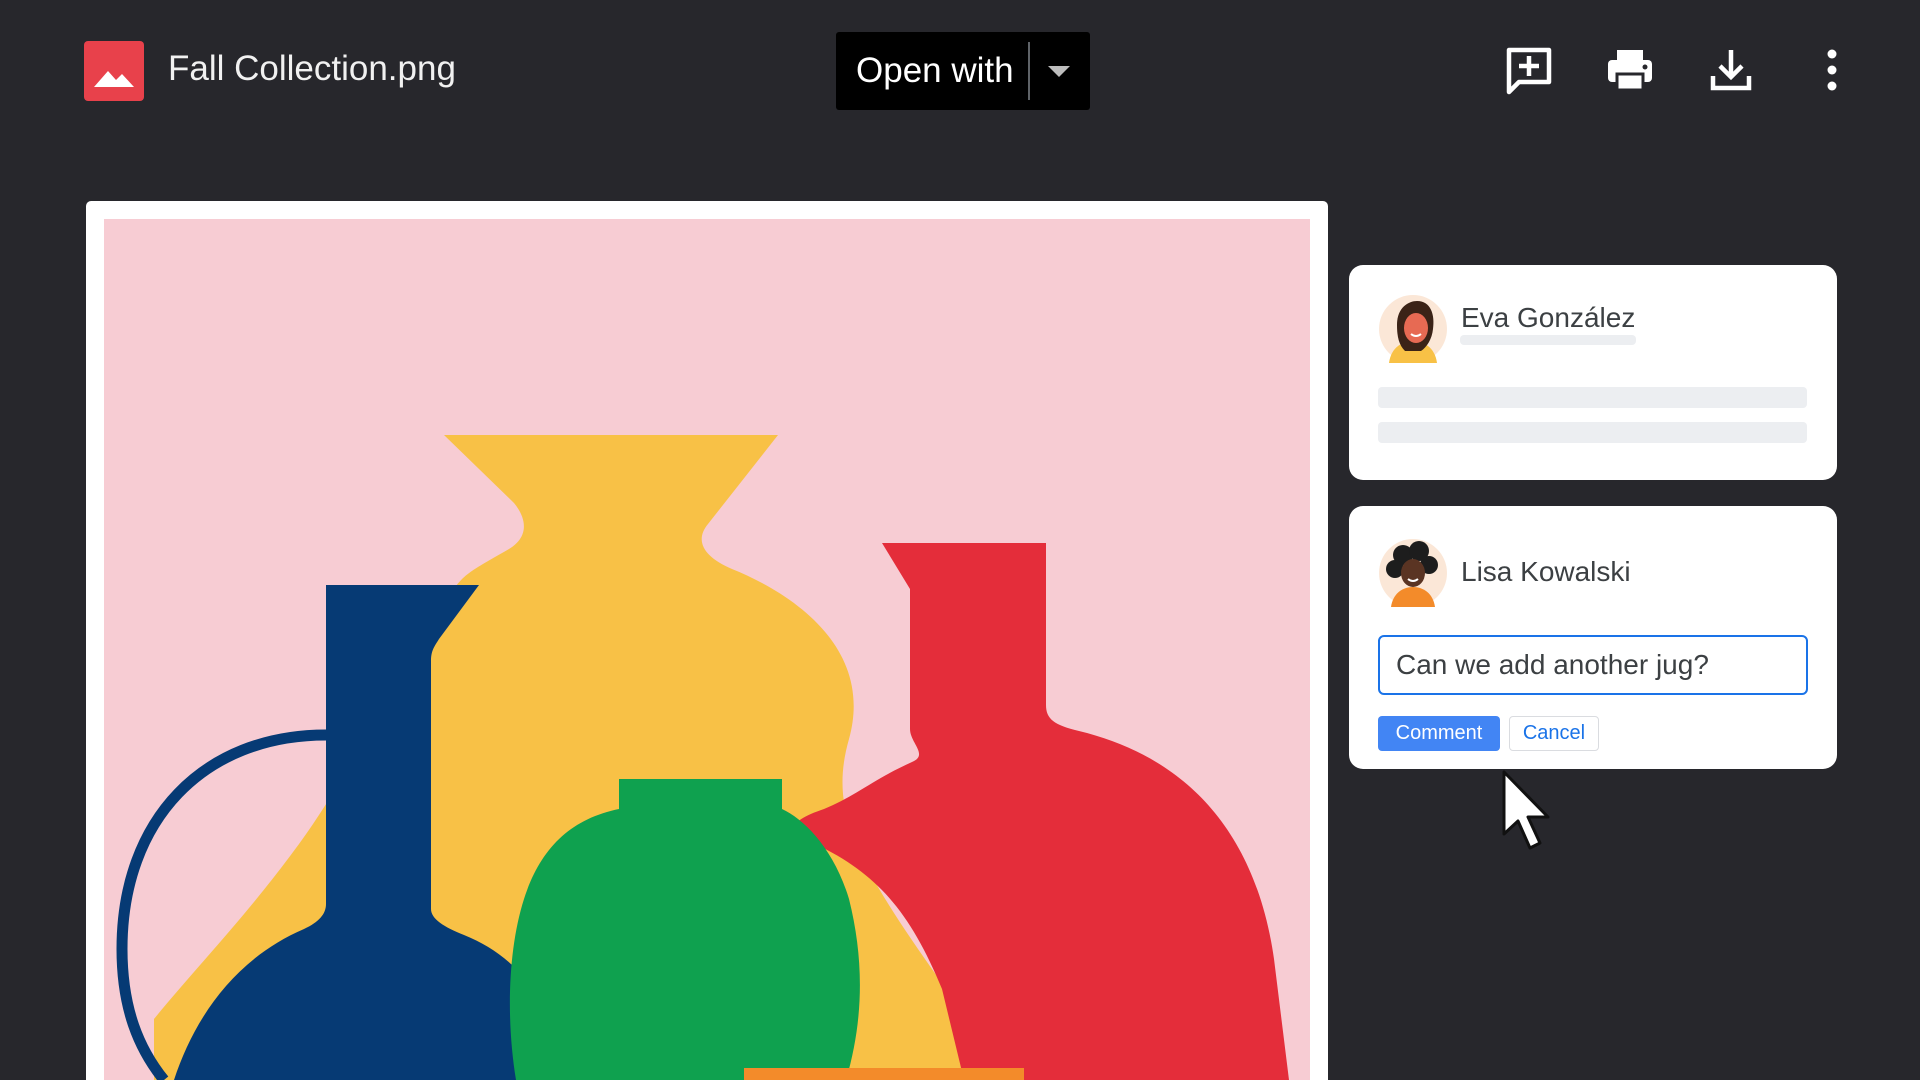 The width and height of the screenshot is (1920, 1080). What do you see at coordinates (1059, 71) in the screenshot?
I see `chevron-down-icon` at bounding box center [1059, 71].